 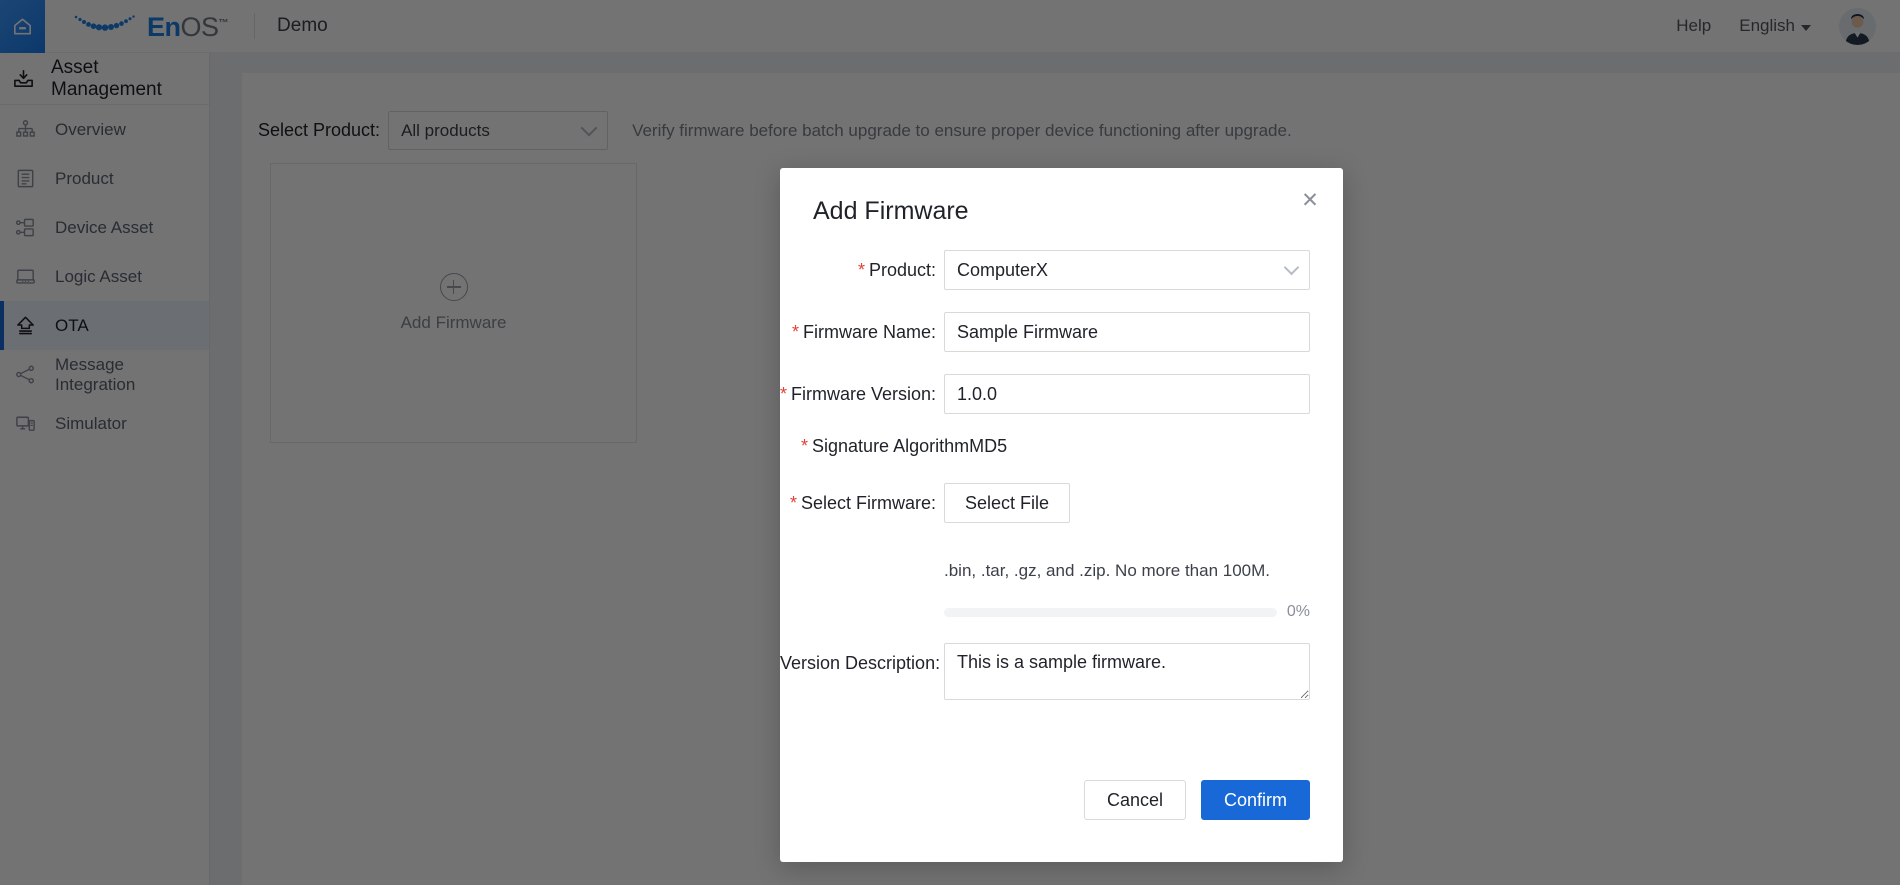 I want to click on modal-title: Add Firmware, so click(x=891, y=211).